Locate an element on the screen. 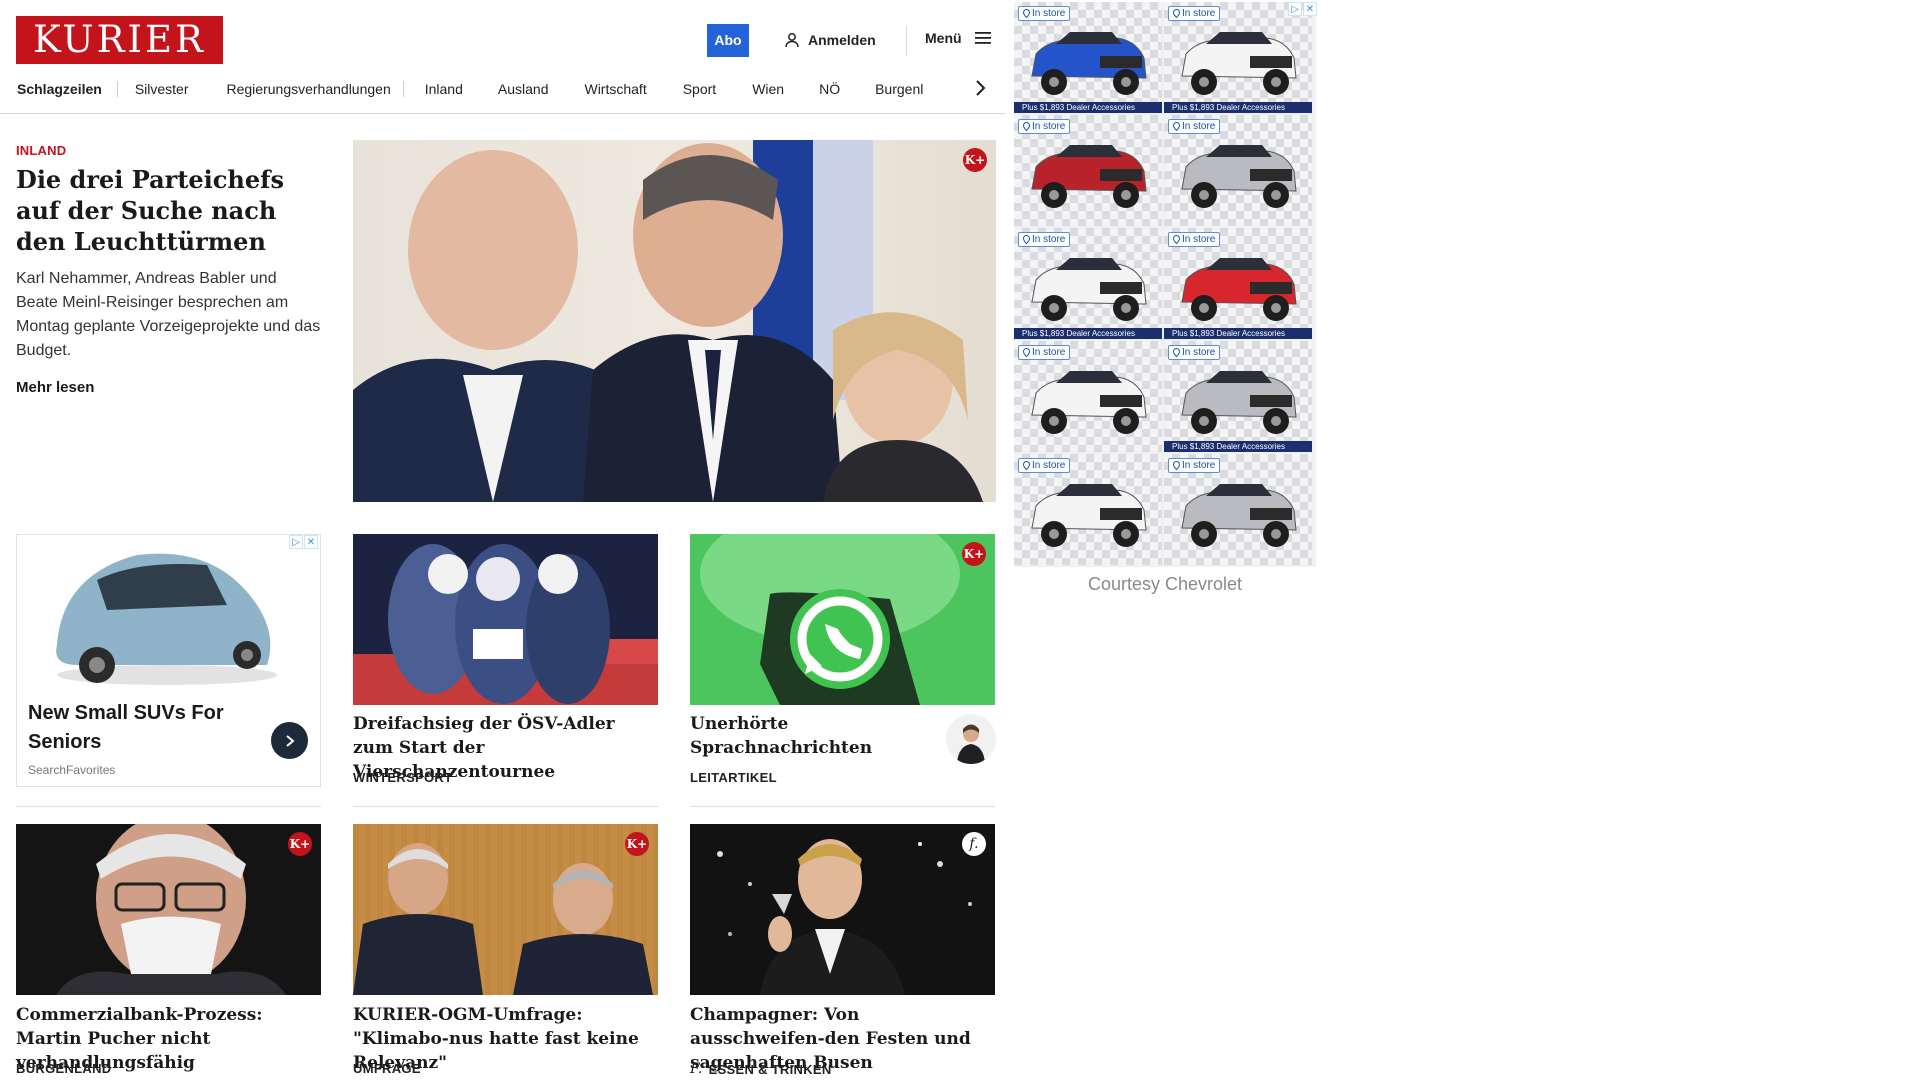  nav-item-inland: Inland is located at coordinates (444, 89).